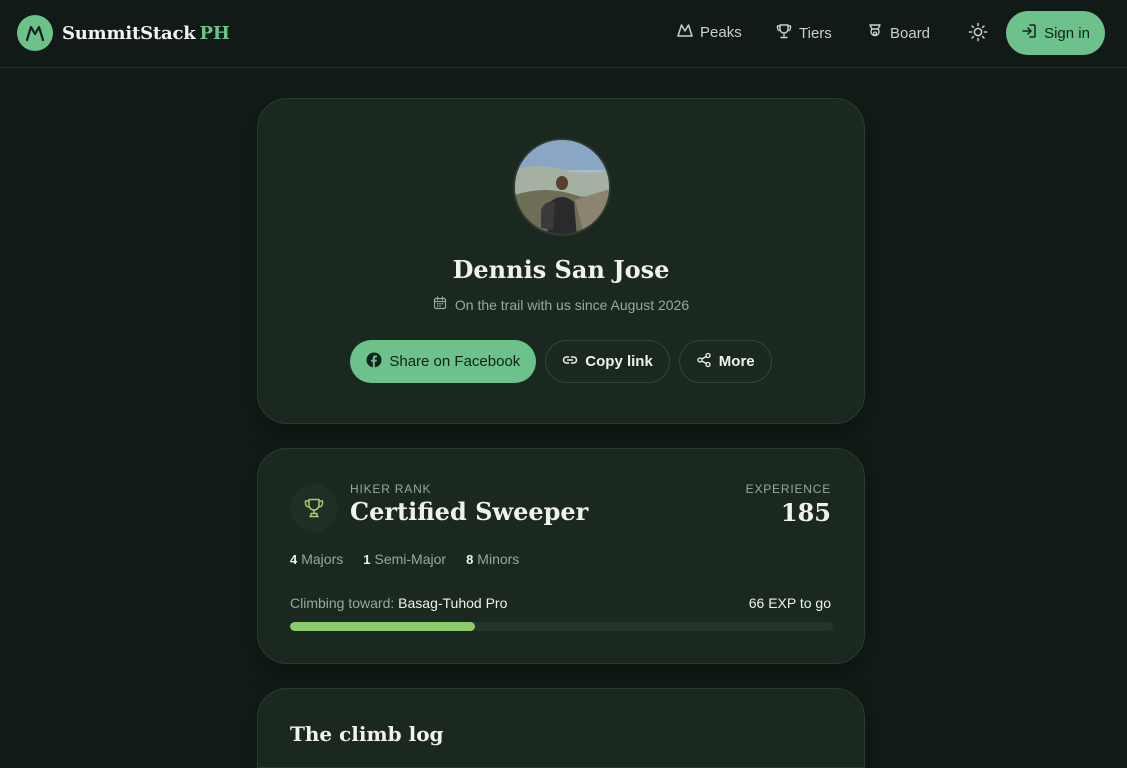 The image size is (1127, 768). What do you see at coordinates (391, 489) in the screenshot?
I see `rank-label: HIKER RANK` at bounding box center [391, 489].